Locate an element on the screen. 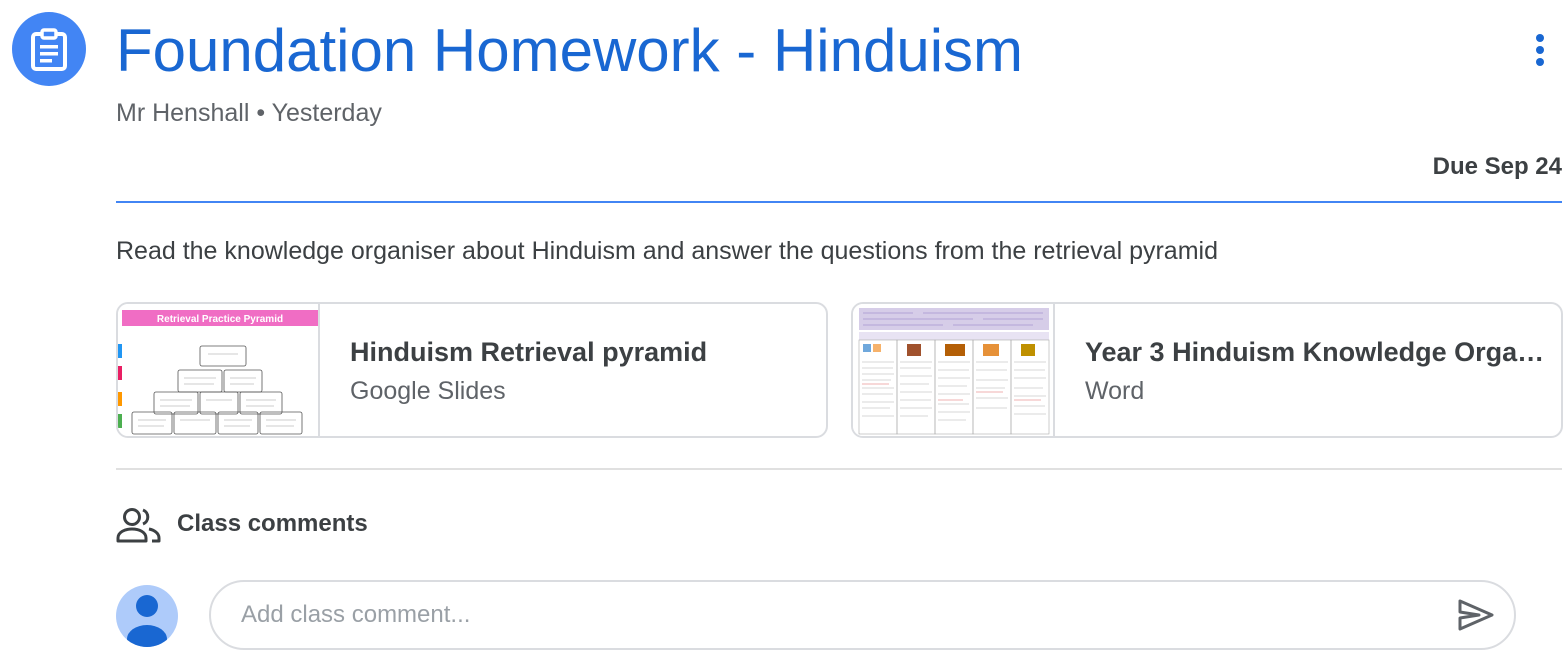 The image size is (1566, 652). posted-time: Yesterday is located at coordinates (326, 113).